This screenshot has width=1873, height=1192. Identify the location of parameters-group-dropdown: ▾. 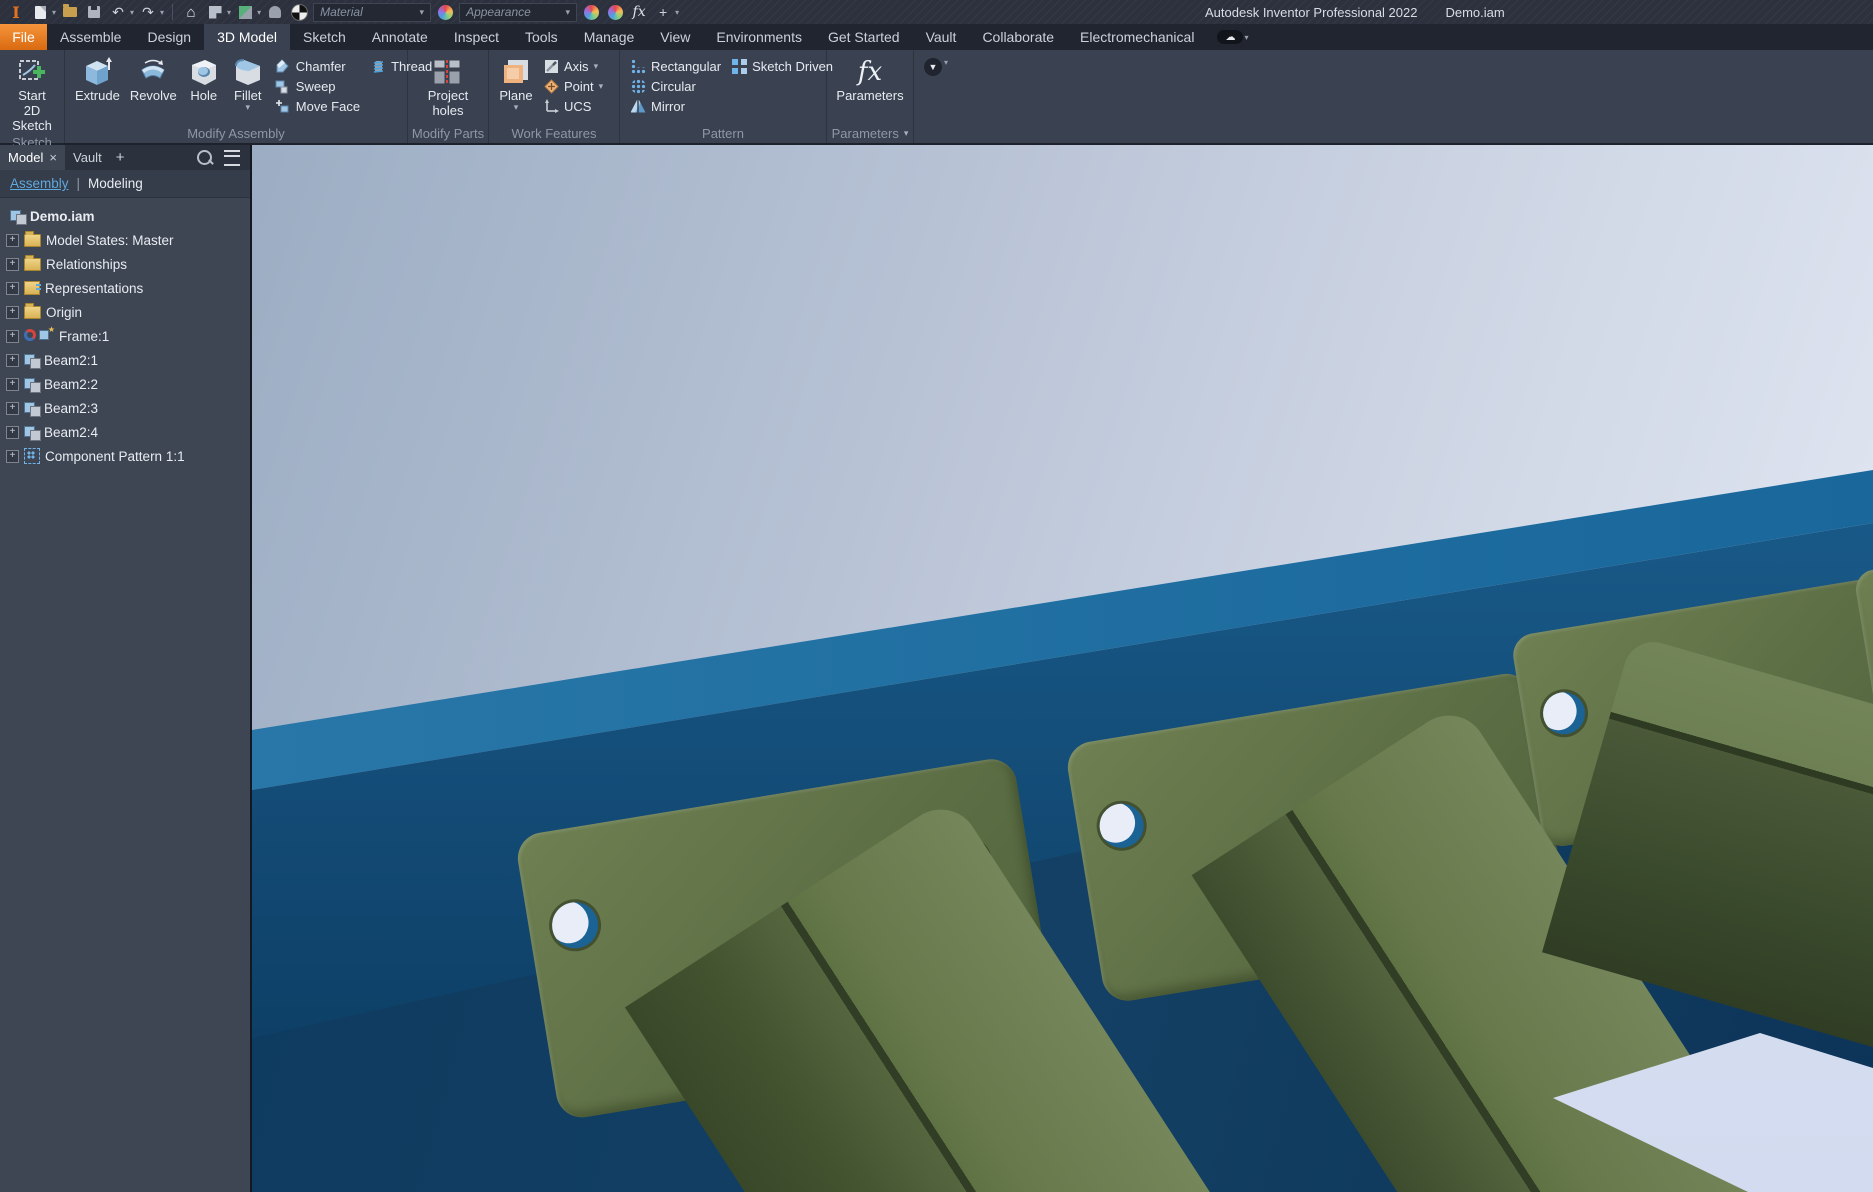
(906, 133).